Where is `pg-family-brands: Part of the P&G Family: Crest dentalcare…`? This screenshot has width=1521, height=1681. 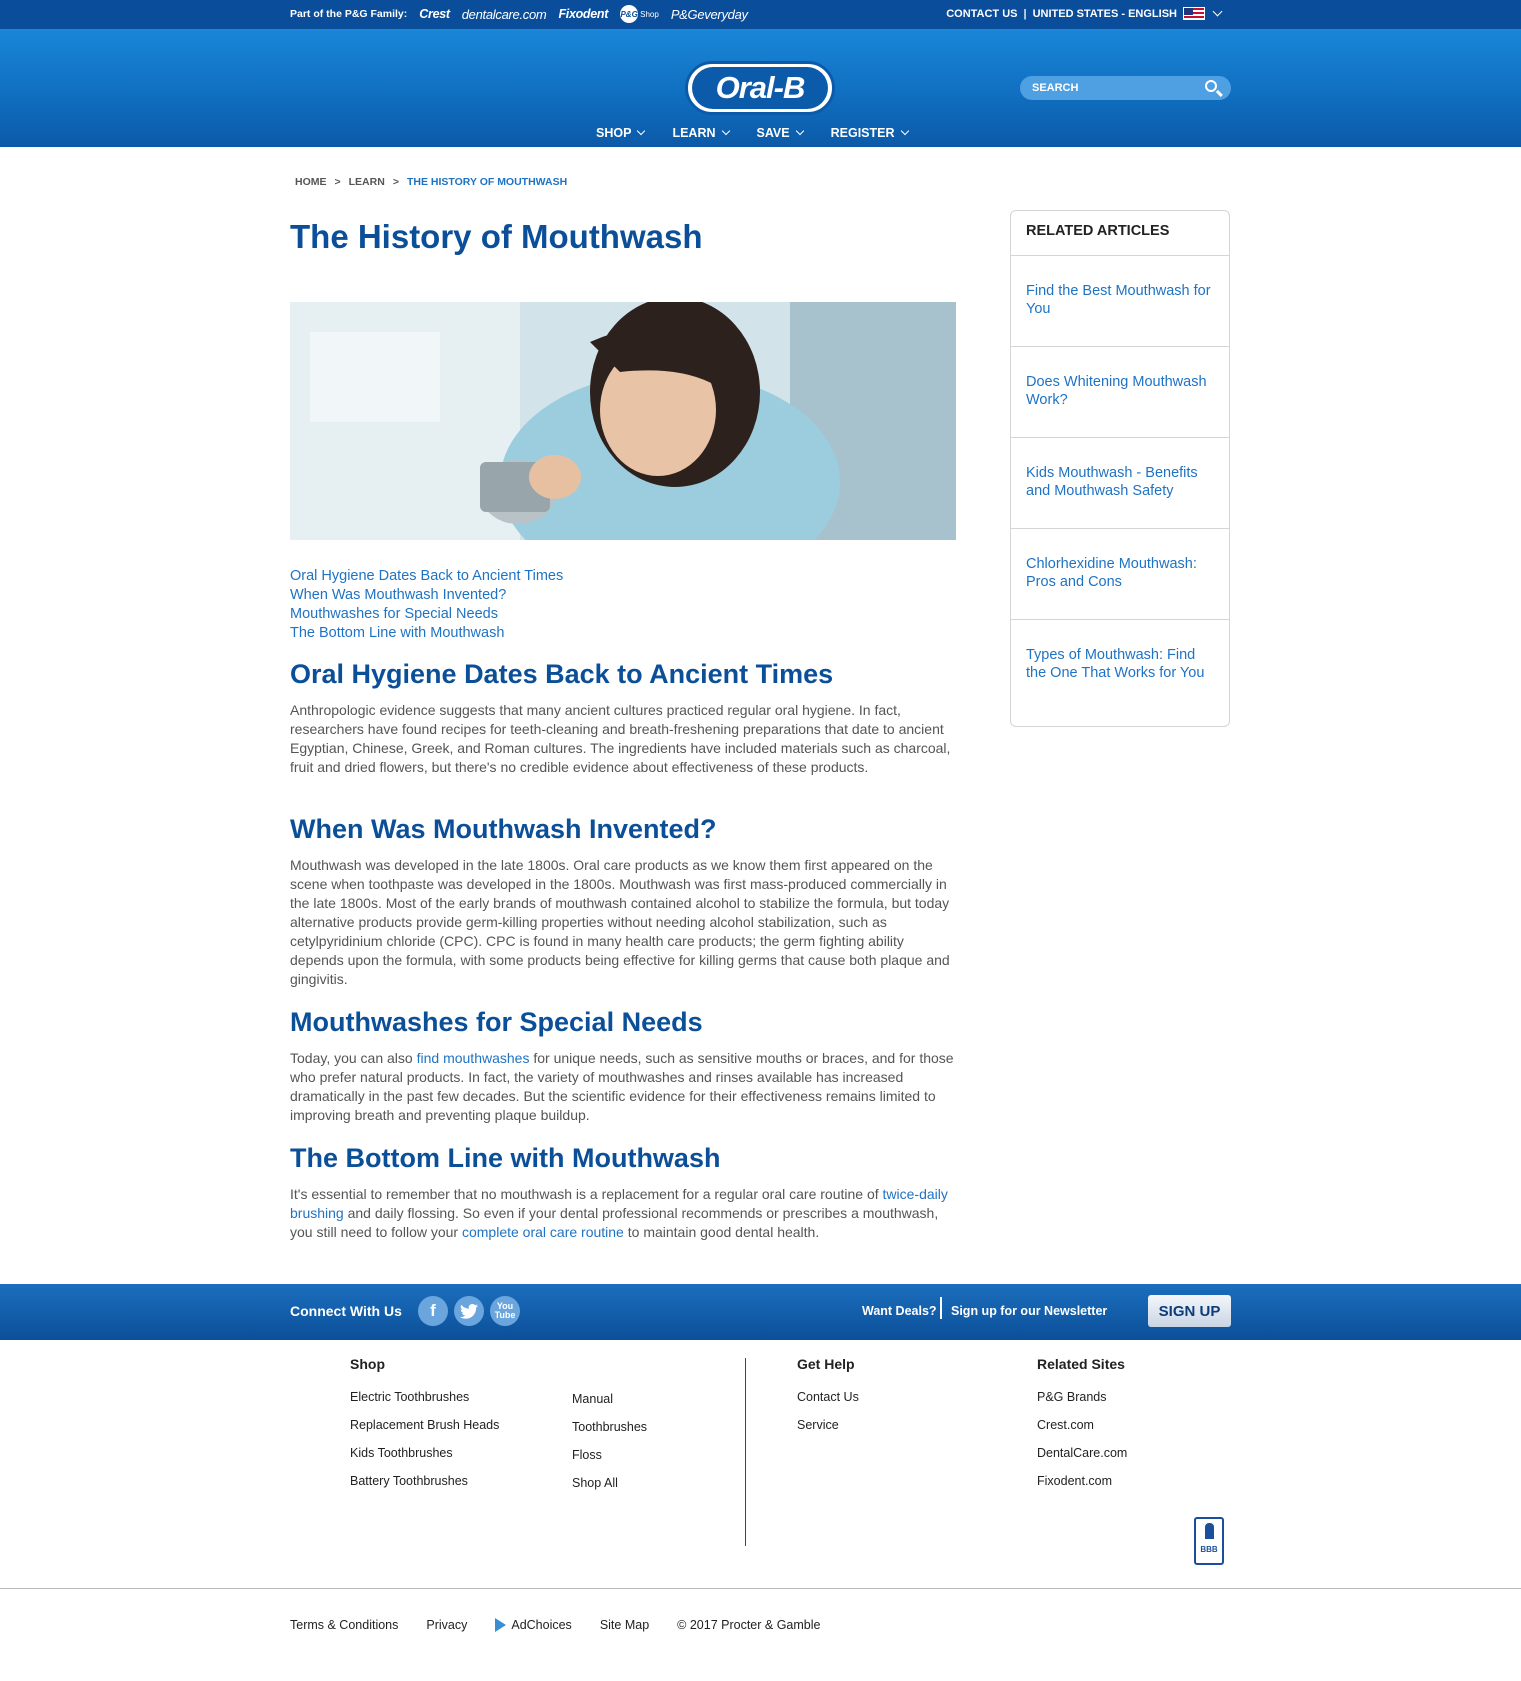 pg-family-brands: Part of the P&G Family: Crest dentalcare… is located at coordinates (519, 14).